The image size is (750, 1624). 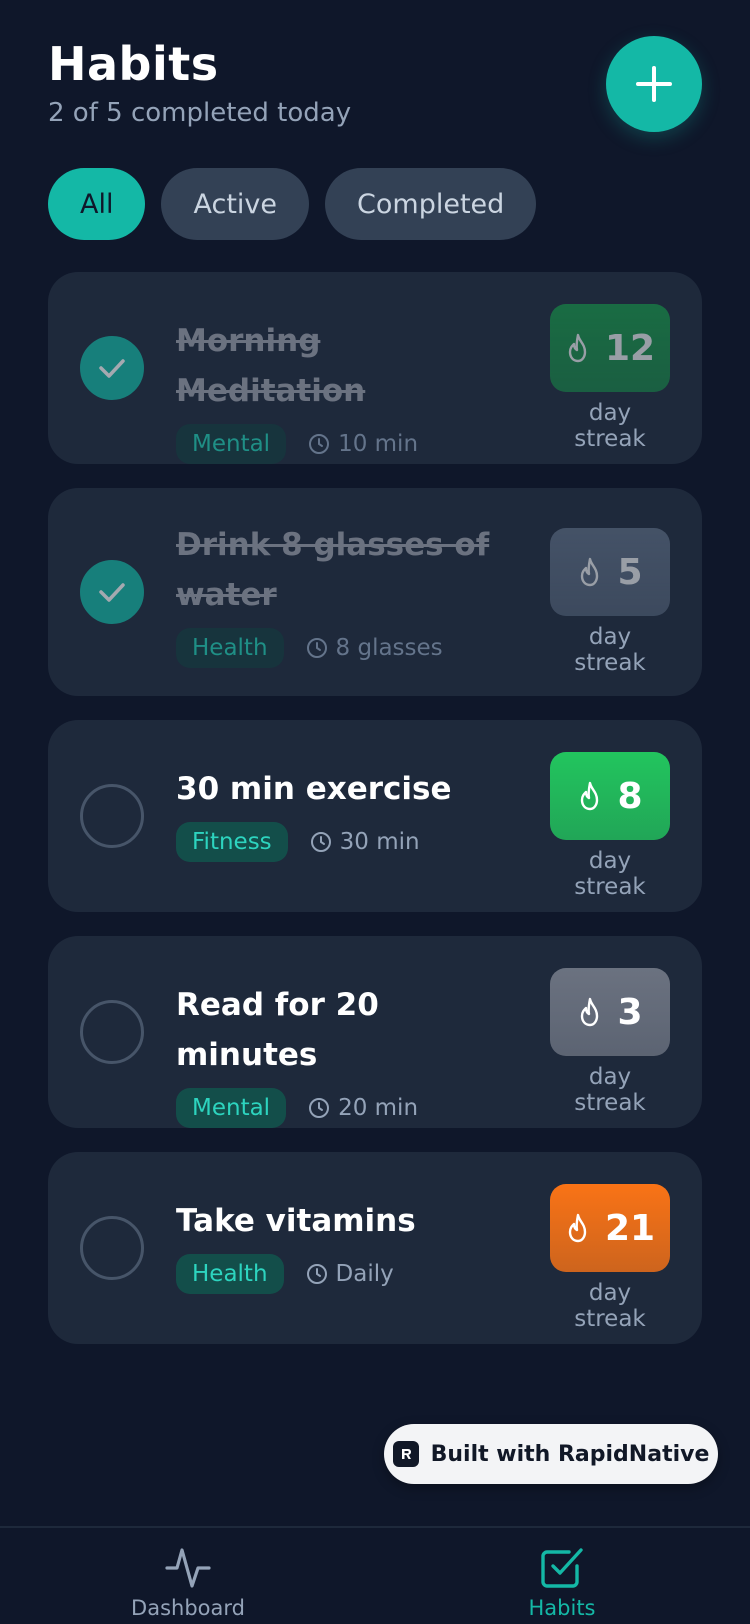 I want to click on plus-icon, so click(x=654, y=84).